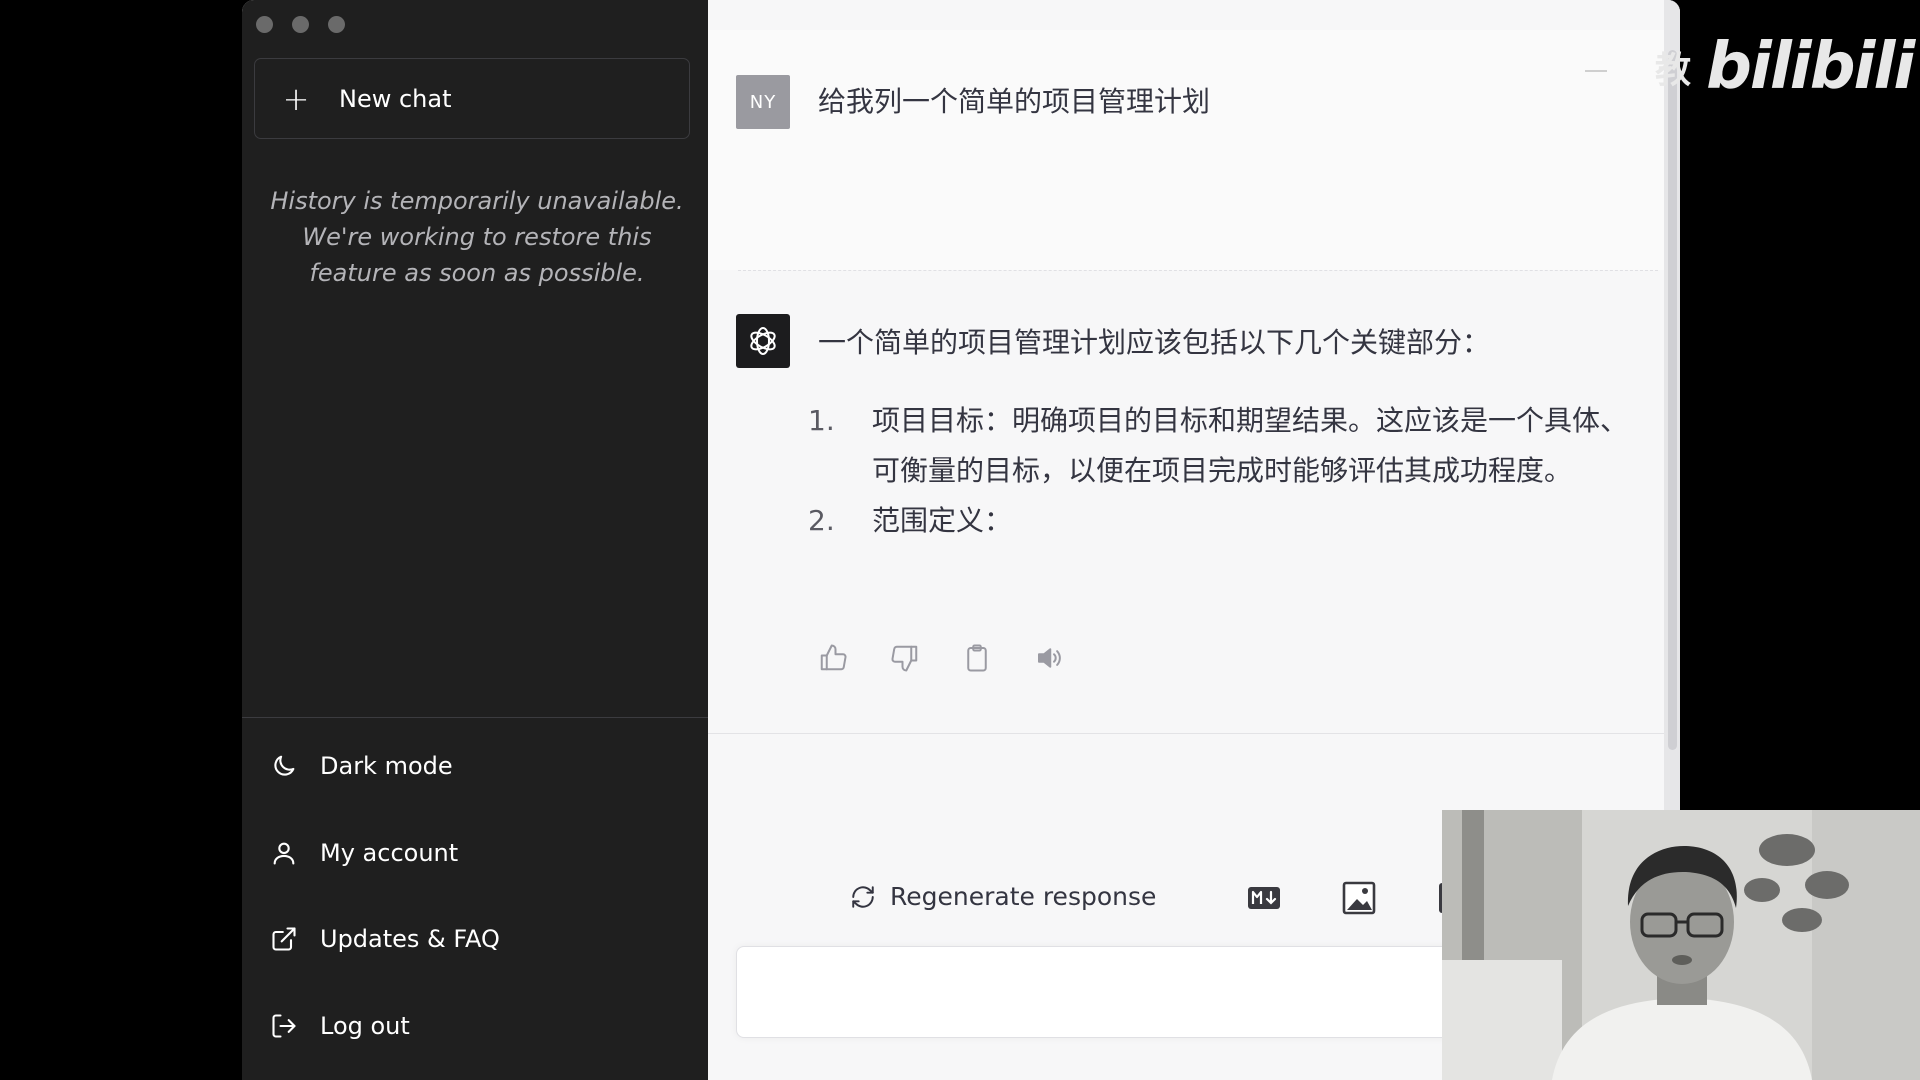  I want to click on sidebar-item-dark-mode: Dark mode, so click(361, 766).